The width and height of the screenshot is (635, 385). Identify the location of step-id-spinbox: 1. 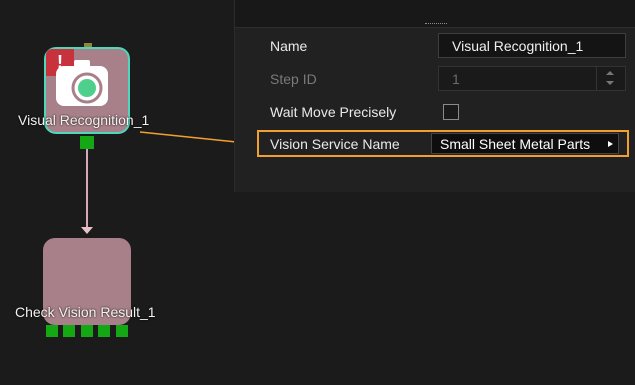
(532, 78).